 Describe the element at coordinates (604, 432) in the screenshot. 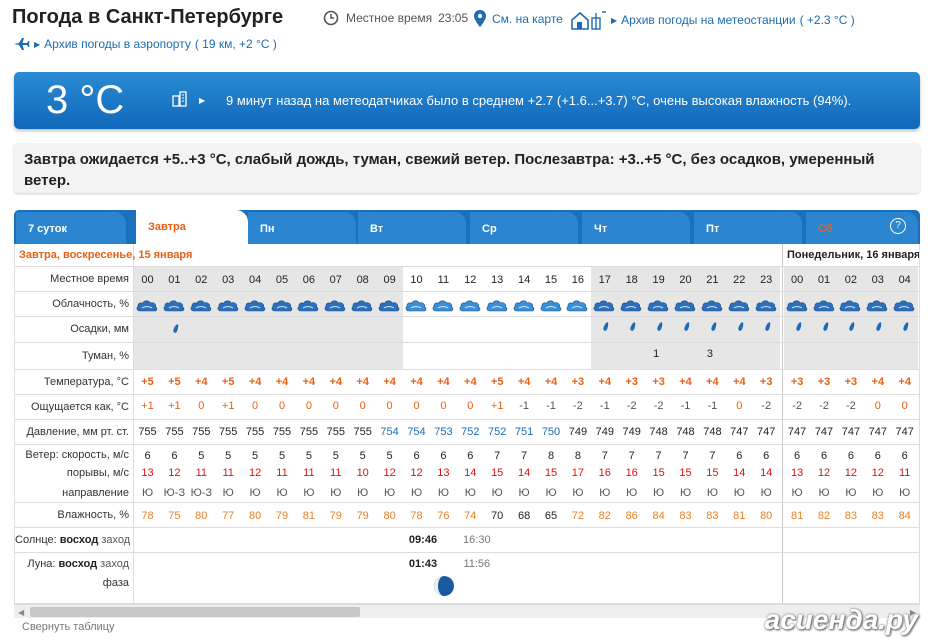

I see `pressure-cell: 749` at that location.